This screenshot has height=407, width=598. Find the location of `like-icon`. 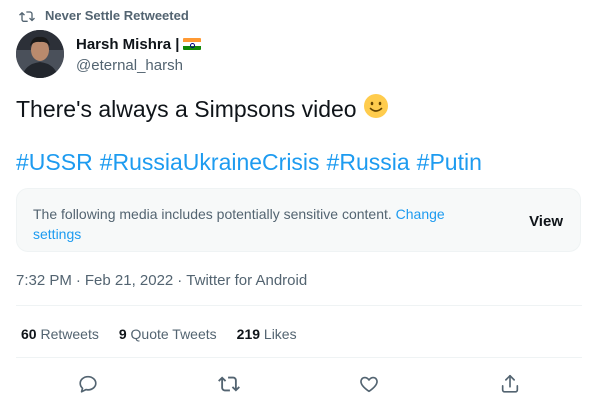

like-icon is located at coordinates (369, 384).